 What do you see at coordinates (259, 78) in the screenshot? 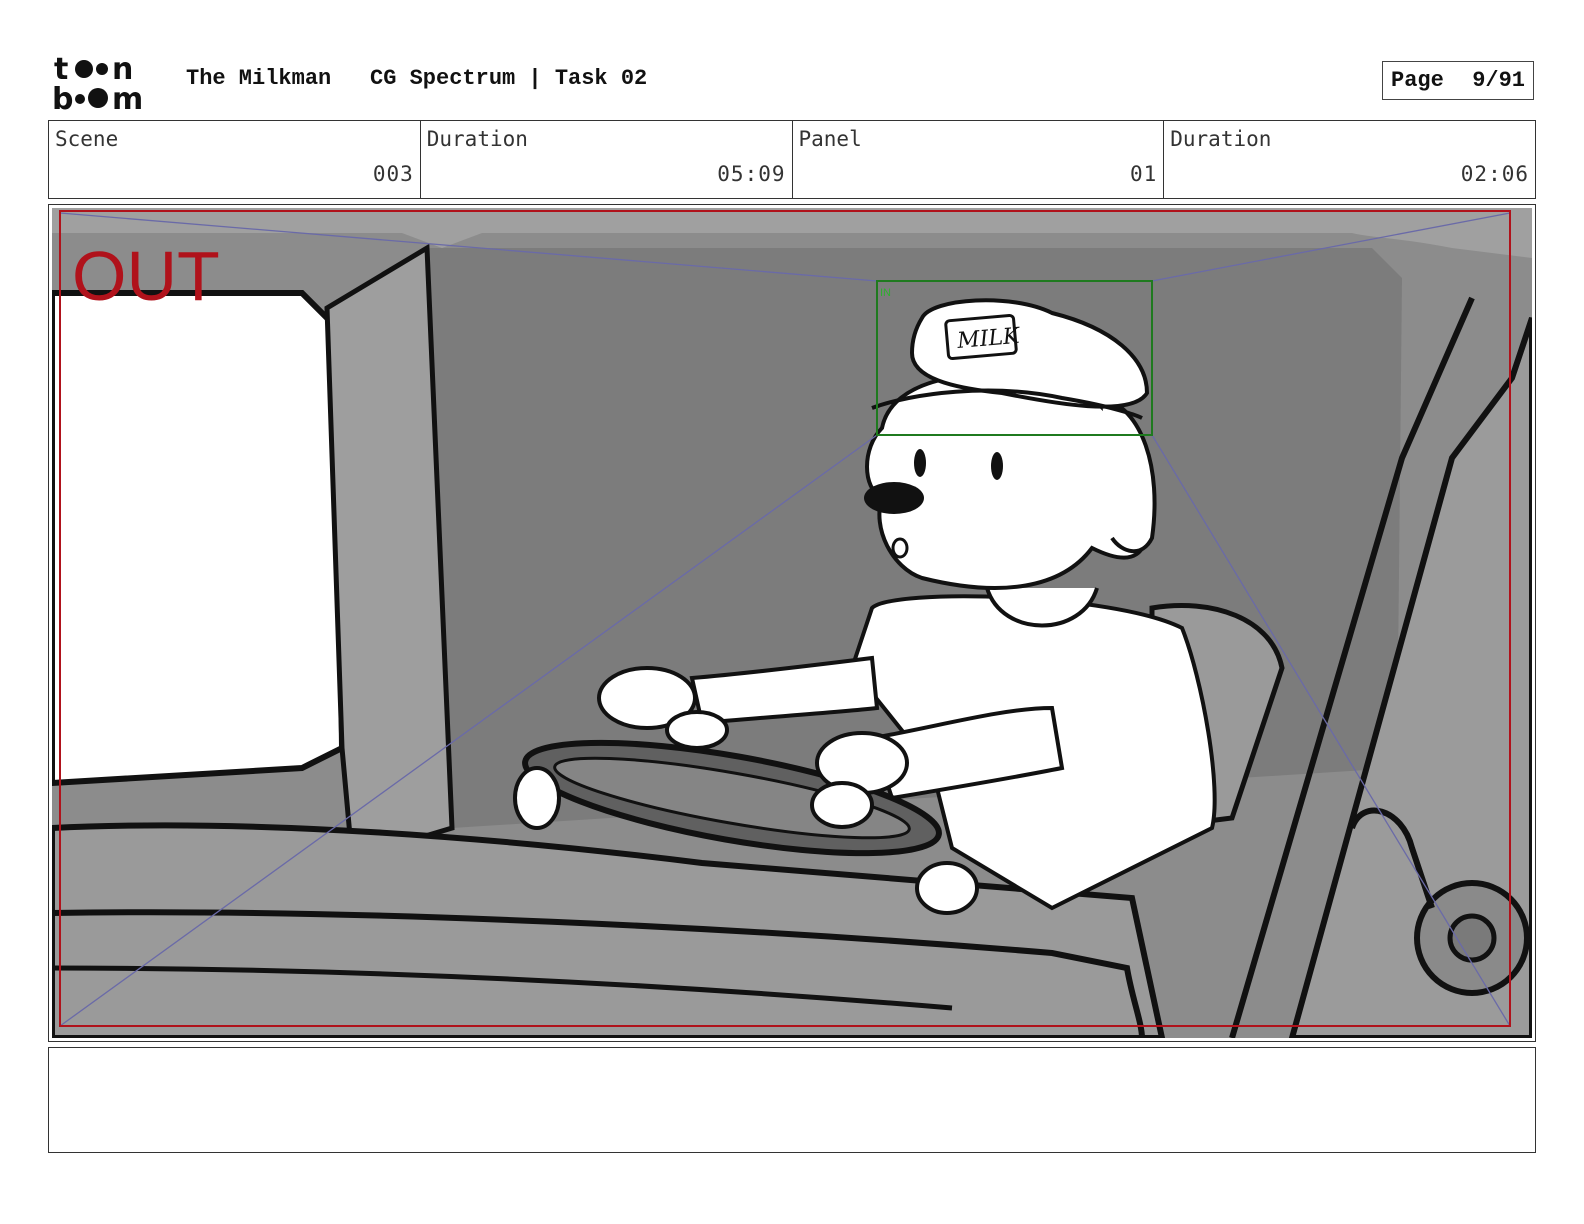
I see `project-title: The Milkman` at bounding box center [259, 78].